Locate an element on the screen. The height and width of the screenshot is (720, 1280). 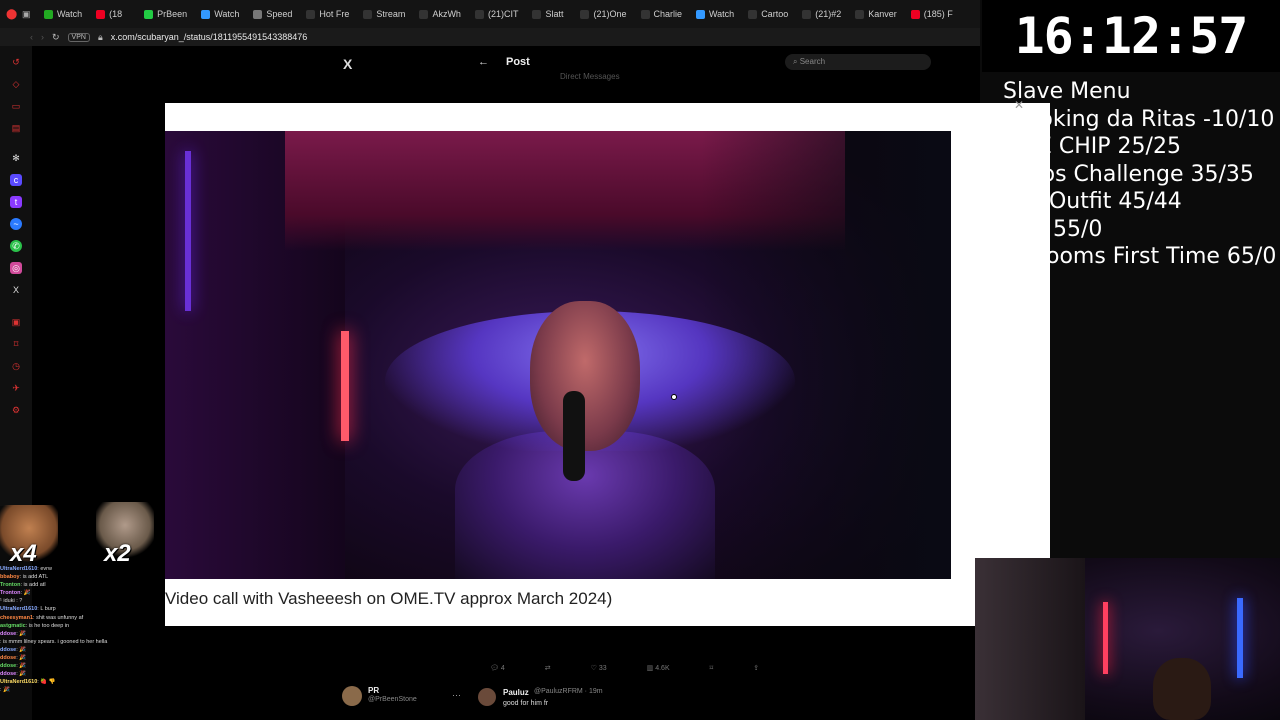
share-action: ⇪ is located at coordinates (756, 670).